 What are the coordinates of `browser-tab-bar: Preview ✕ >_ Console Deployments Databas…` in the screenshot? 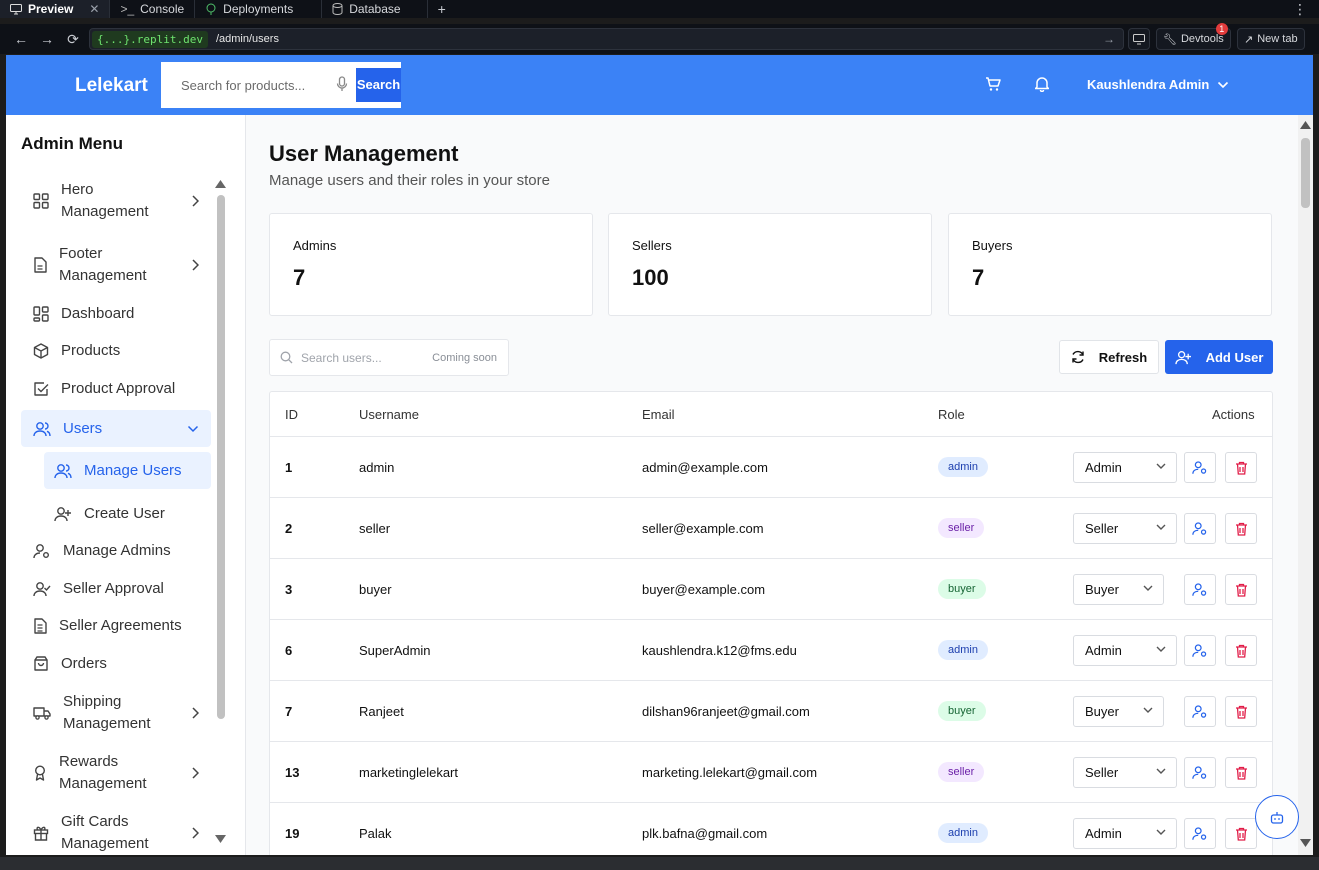 It's located at (659, 9).